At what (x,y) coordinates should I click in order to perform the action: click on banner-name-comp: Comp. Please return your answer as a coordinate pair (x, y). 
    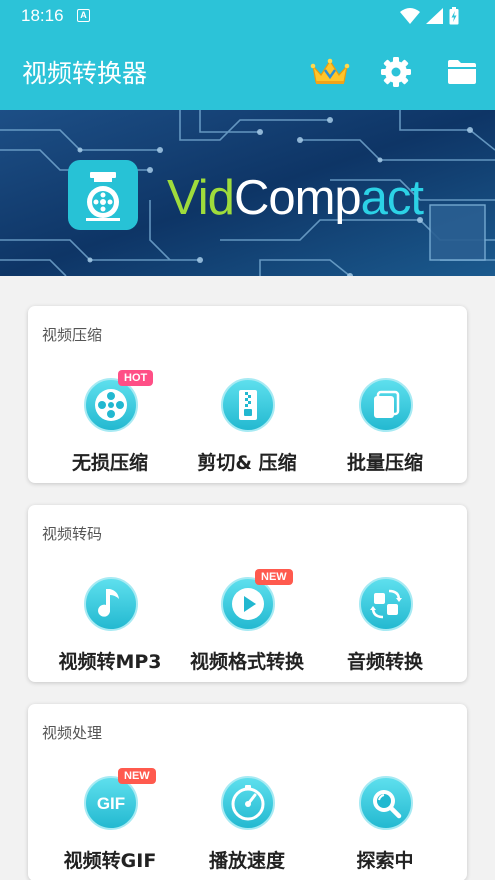
    Looking at the image, I should click on (297, 198).